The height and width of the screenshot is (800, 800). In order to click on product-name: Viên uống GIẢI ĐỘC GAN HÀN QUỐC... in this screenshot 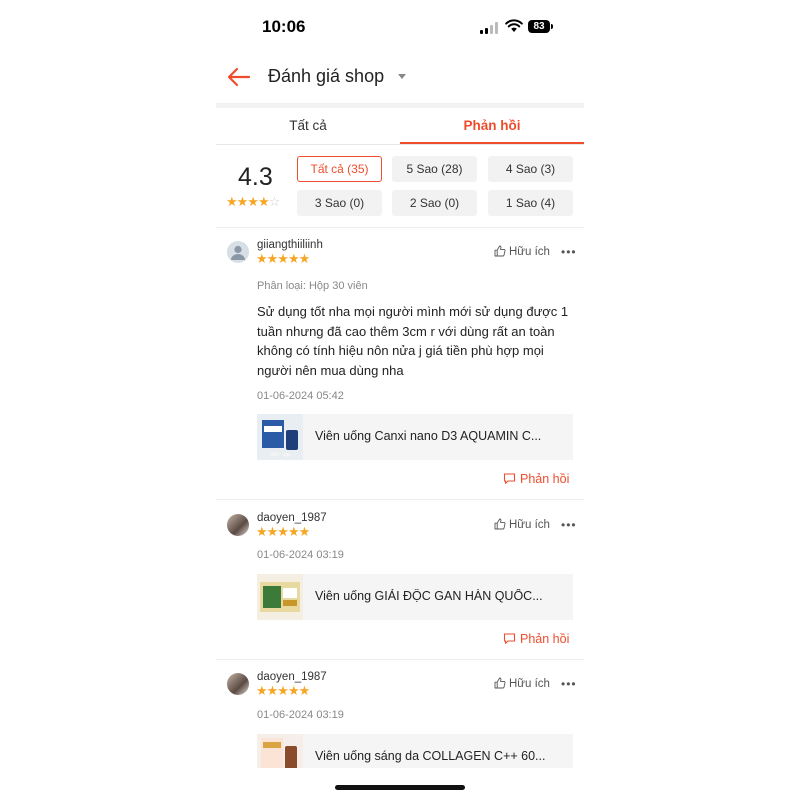, I will do `click(429, 596)`.